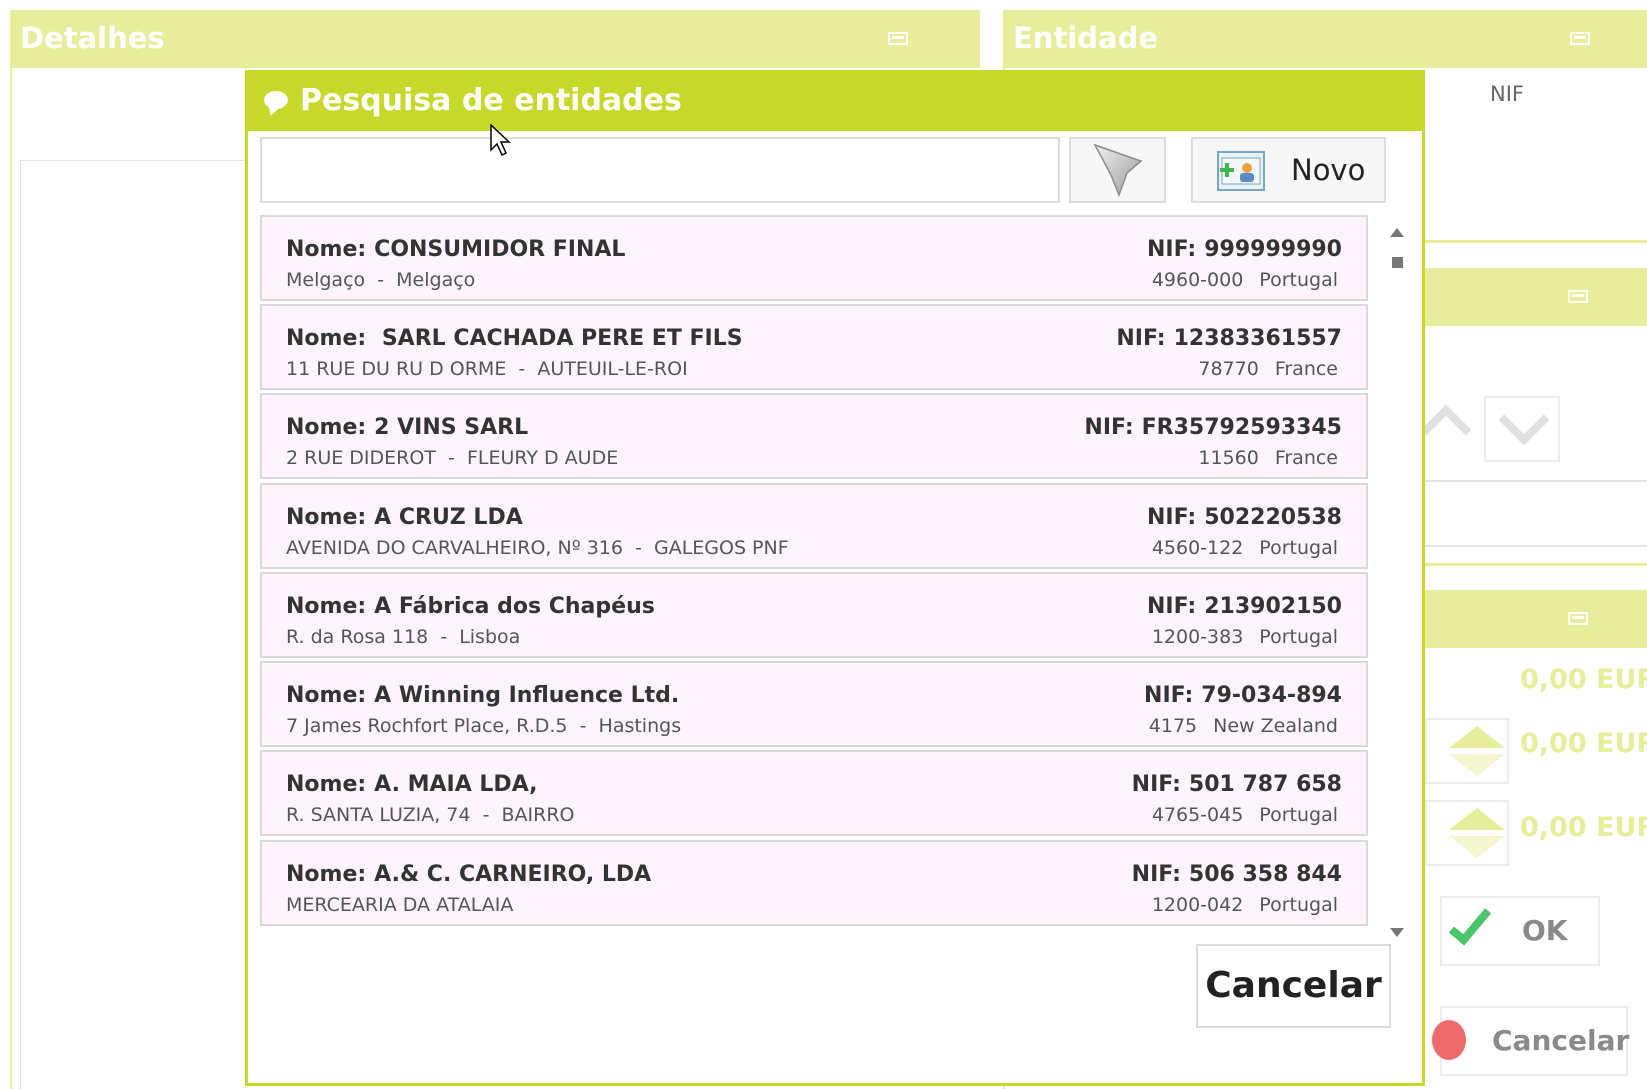 The height and width of the screenshot is (1089, 1647). What do you see at coordinates (660, 170) in the screenshot?
I see `search-input` at bounding box center [660, 170].